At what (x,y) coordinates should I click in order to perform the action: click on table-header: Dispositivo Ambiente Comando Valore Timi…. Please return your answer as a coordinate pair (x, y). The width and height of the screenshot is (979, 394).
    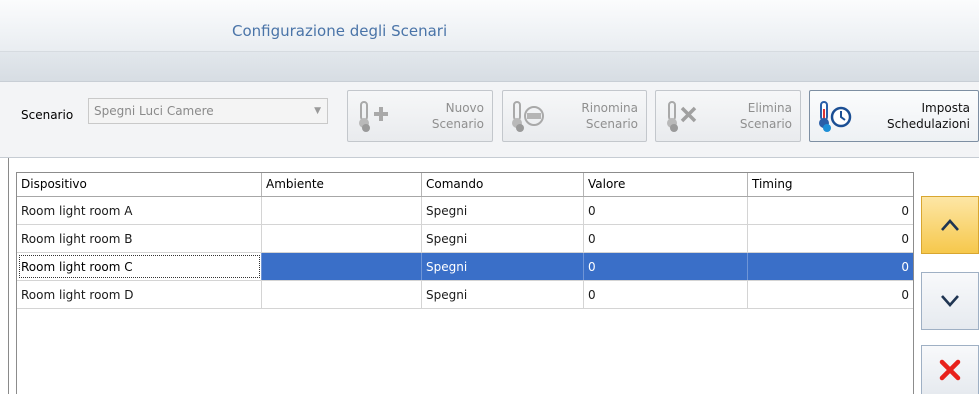
    Looking at the image, I should click on (465, 185).